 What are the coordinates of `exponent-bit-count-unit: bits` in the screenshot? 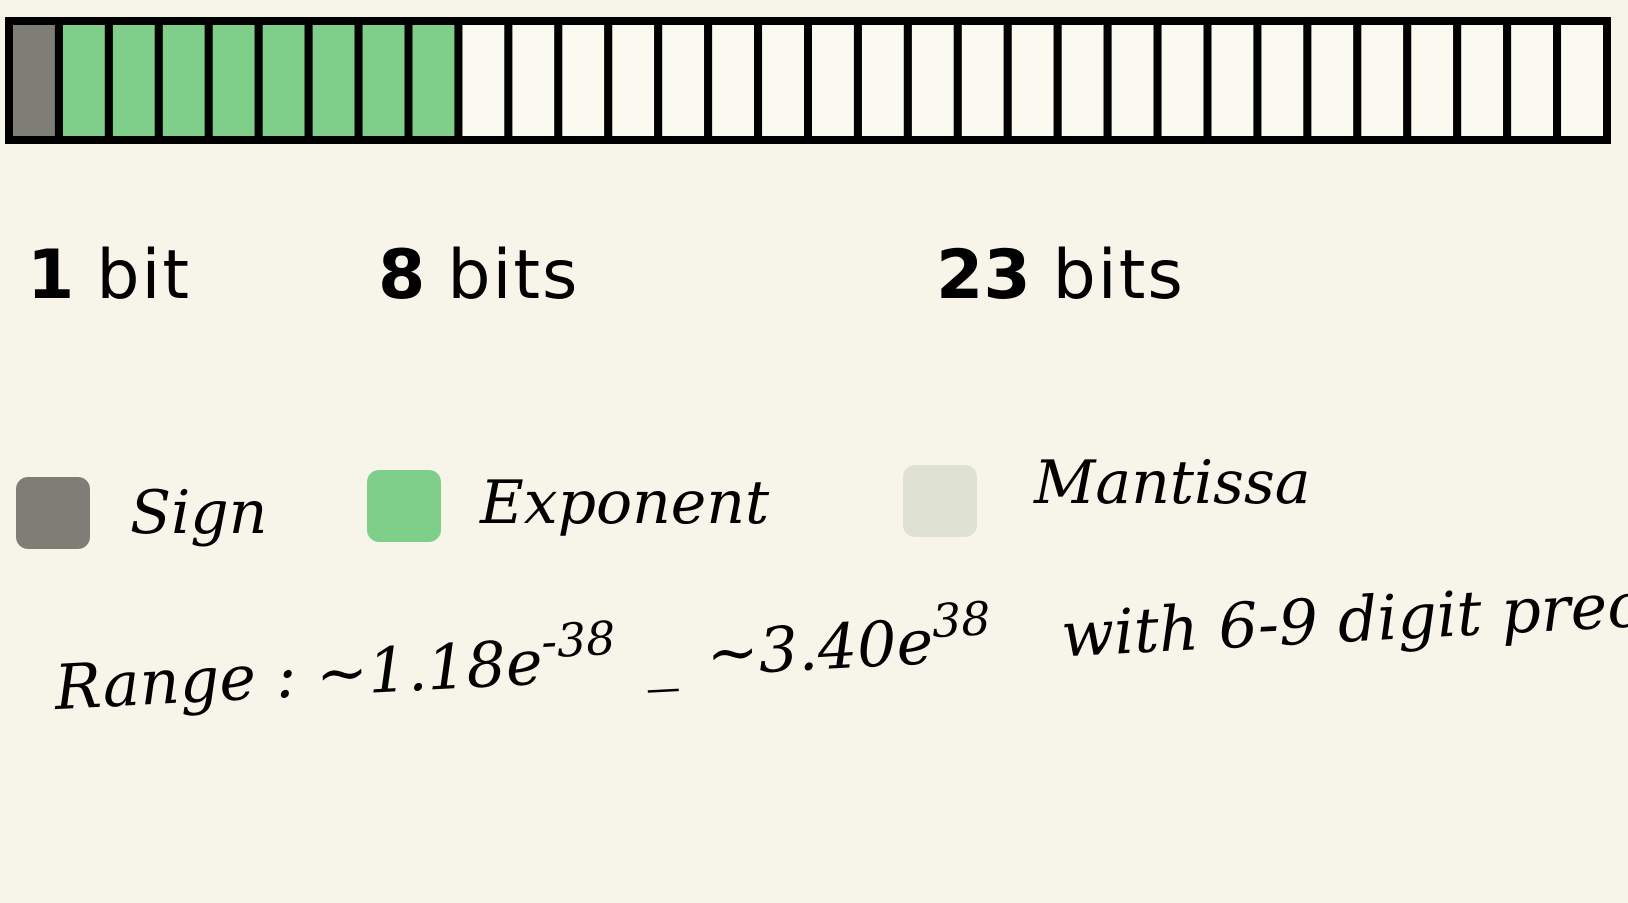 It's located at (513, 275).